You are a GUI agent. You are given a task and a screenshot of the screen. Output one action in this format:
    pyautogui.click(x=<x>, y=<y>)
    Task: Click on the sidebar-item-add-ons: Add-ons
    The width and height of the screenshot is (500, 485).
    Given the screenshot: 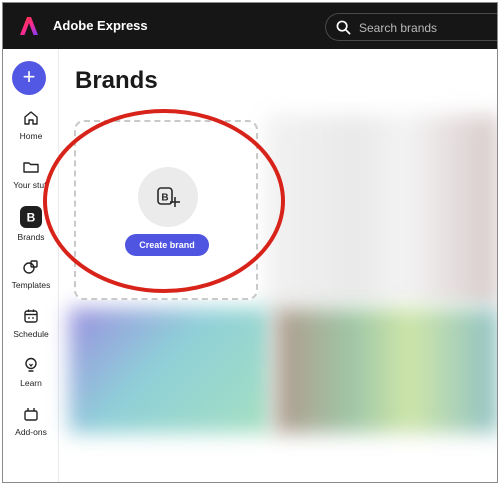 What is the action you would take?
    pyautogui.click(x=31, y=427)
    